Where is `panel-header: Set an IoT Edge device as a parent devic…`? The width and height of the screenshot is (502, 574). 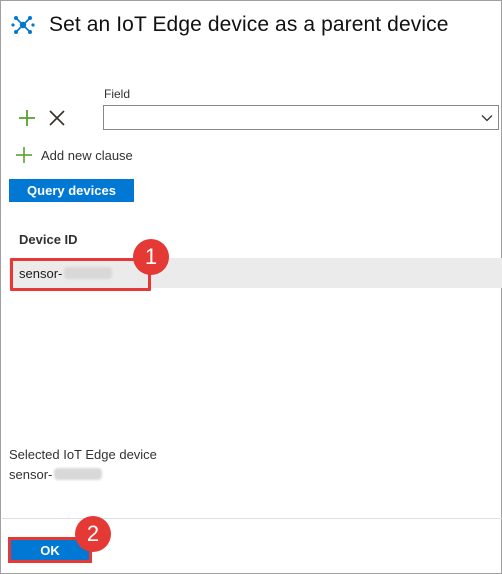 panel-header: Set an IoT Edge device as a parent devic… is located at coordinates (228, 25).